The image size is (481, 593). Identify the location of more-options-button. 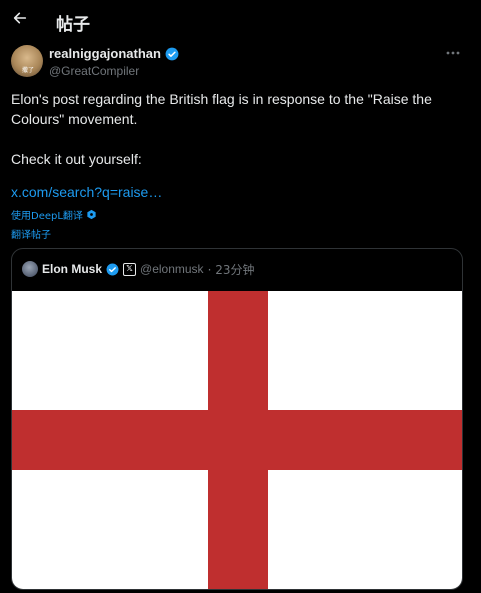
(453, 53).